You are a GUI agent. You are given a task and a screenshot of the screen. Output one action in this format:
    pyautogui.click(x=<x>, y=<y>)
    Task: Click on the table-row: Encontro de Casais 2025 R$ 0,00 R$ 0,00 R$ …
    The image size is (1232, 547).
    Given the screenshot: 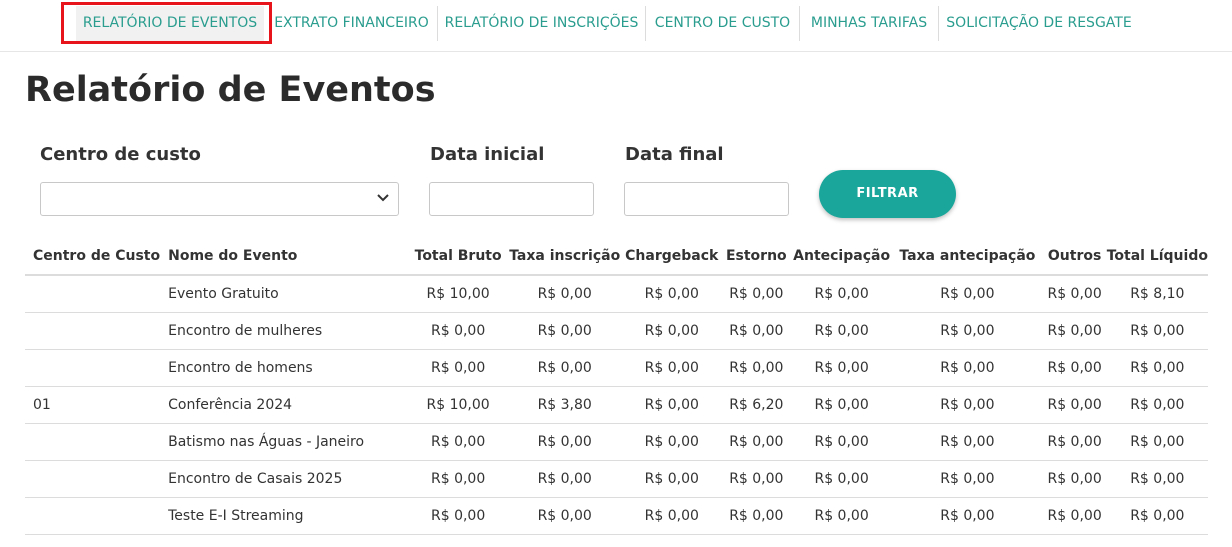 What is the action you would take?
    pyautogui.click(x=616, y=479)
    